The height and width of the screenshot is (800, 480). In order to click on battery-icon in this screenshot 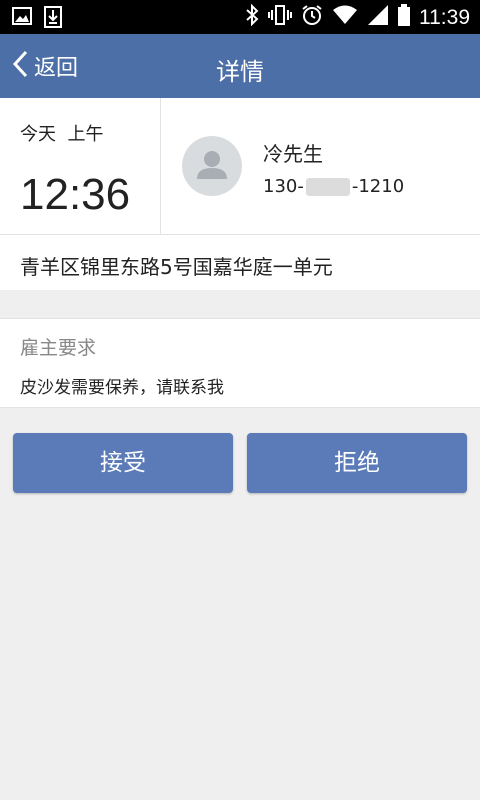, I will do `click(404, 17)`.